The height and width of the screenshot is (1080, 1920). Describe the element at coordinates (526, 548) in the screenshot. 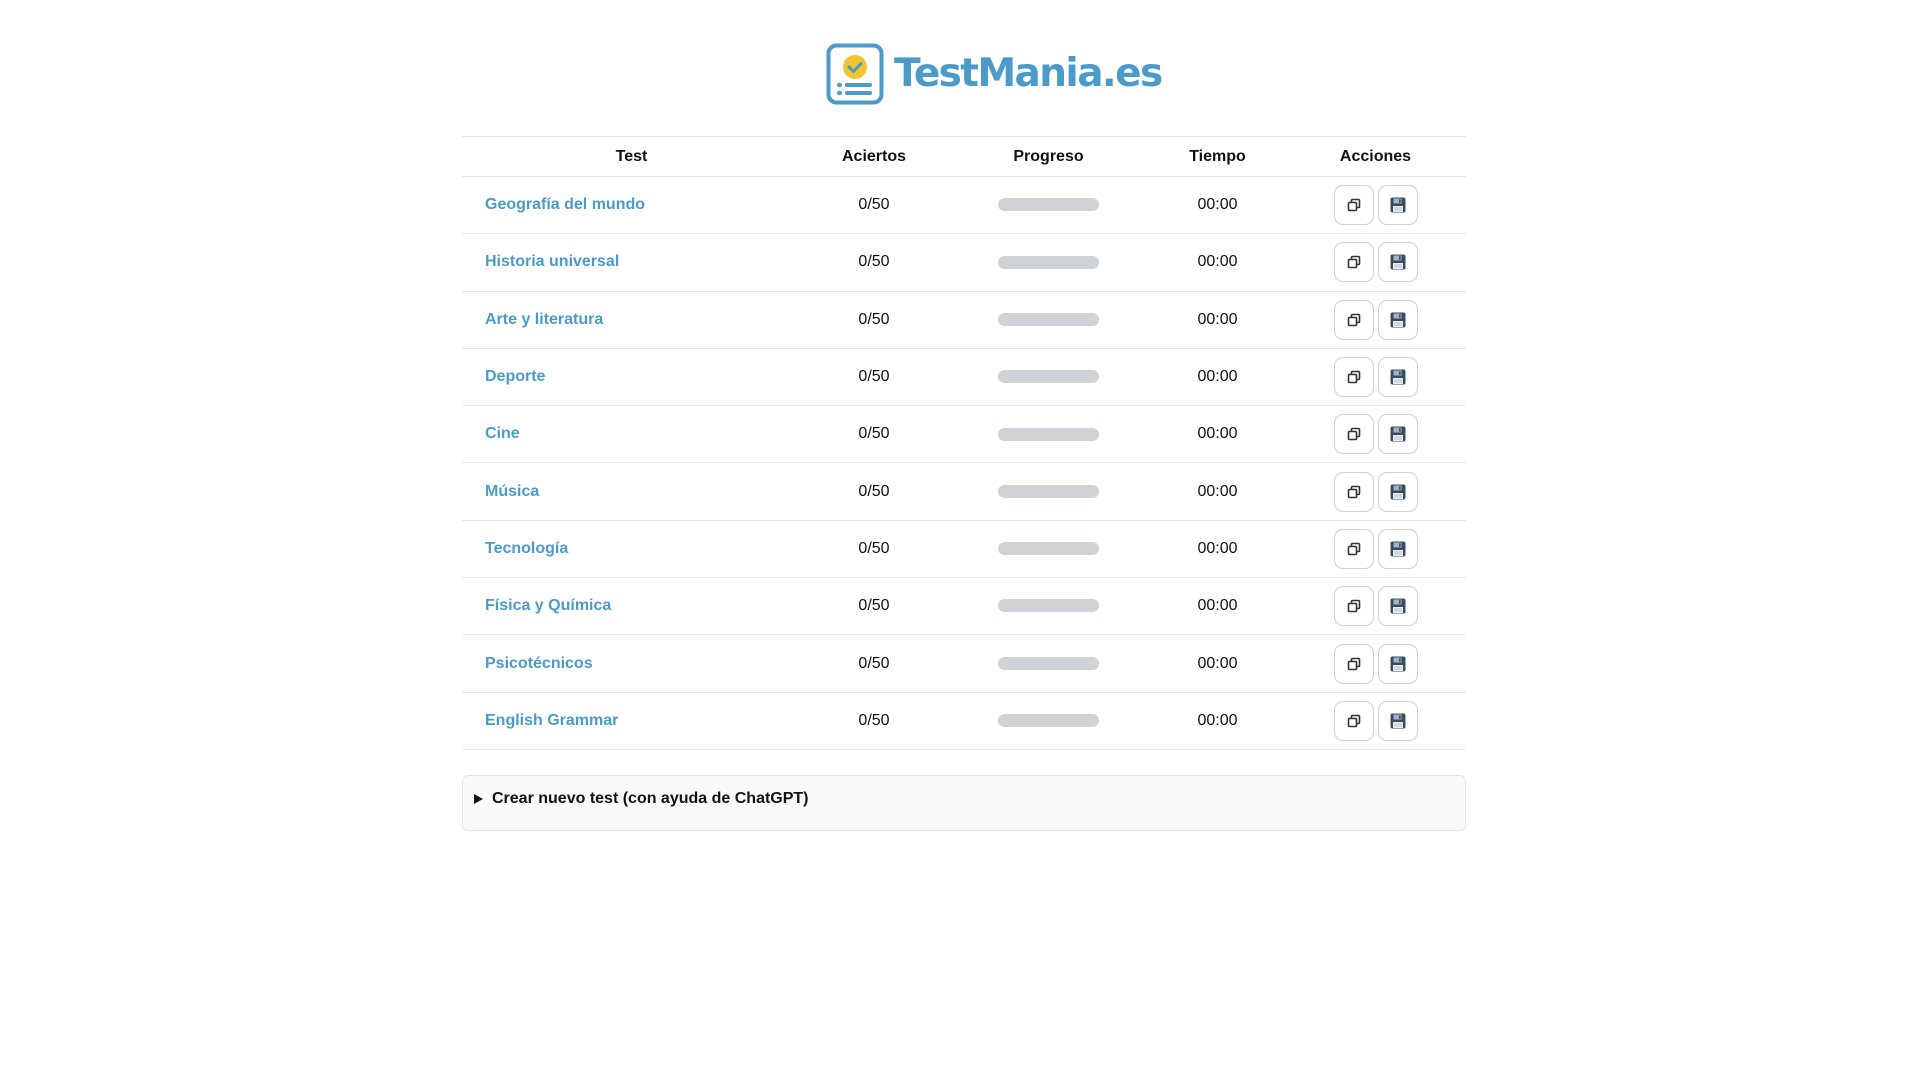

I see `test-link: Tecnología` at that location.